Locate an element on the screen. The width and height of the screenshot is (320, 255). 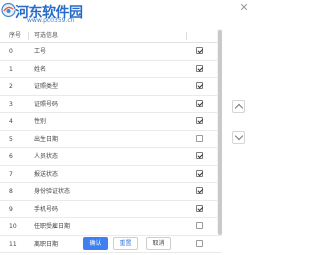
row-label: 报送状态 is located at coordinates (46, 174).